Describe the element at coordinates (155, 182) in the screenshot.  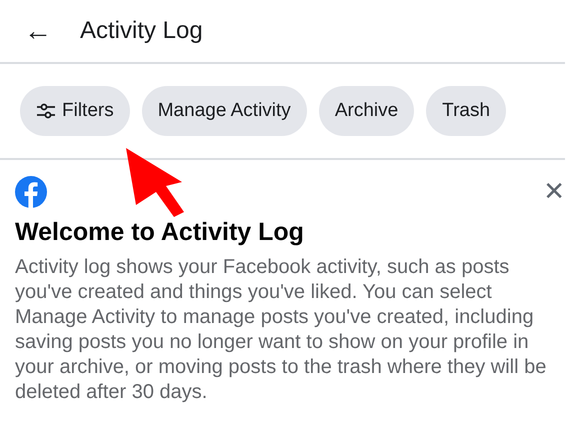
I see `annotation-arrow` at that location.